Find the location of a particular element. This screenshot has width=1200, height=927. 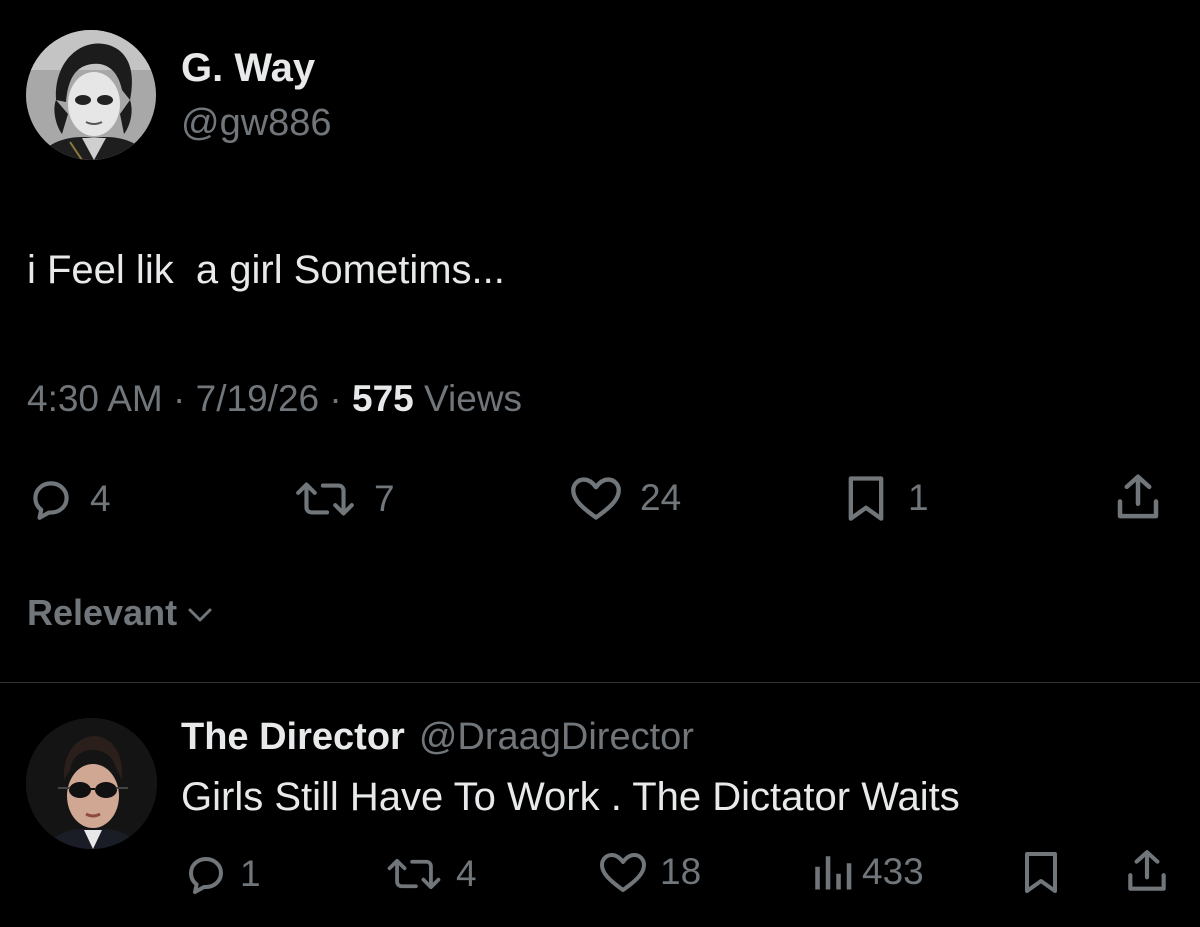

repost-button: 7 is located at coordinates (342, 499).